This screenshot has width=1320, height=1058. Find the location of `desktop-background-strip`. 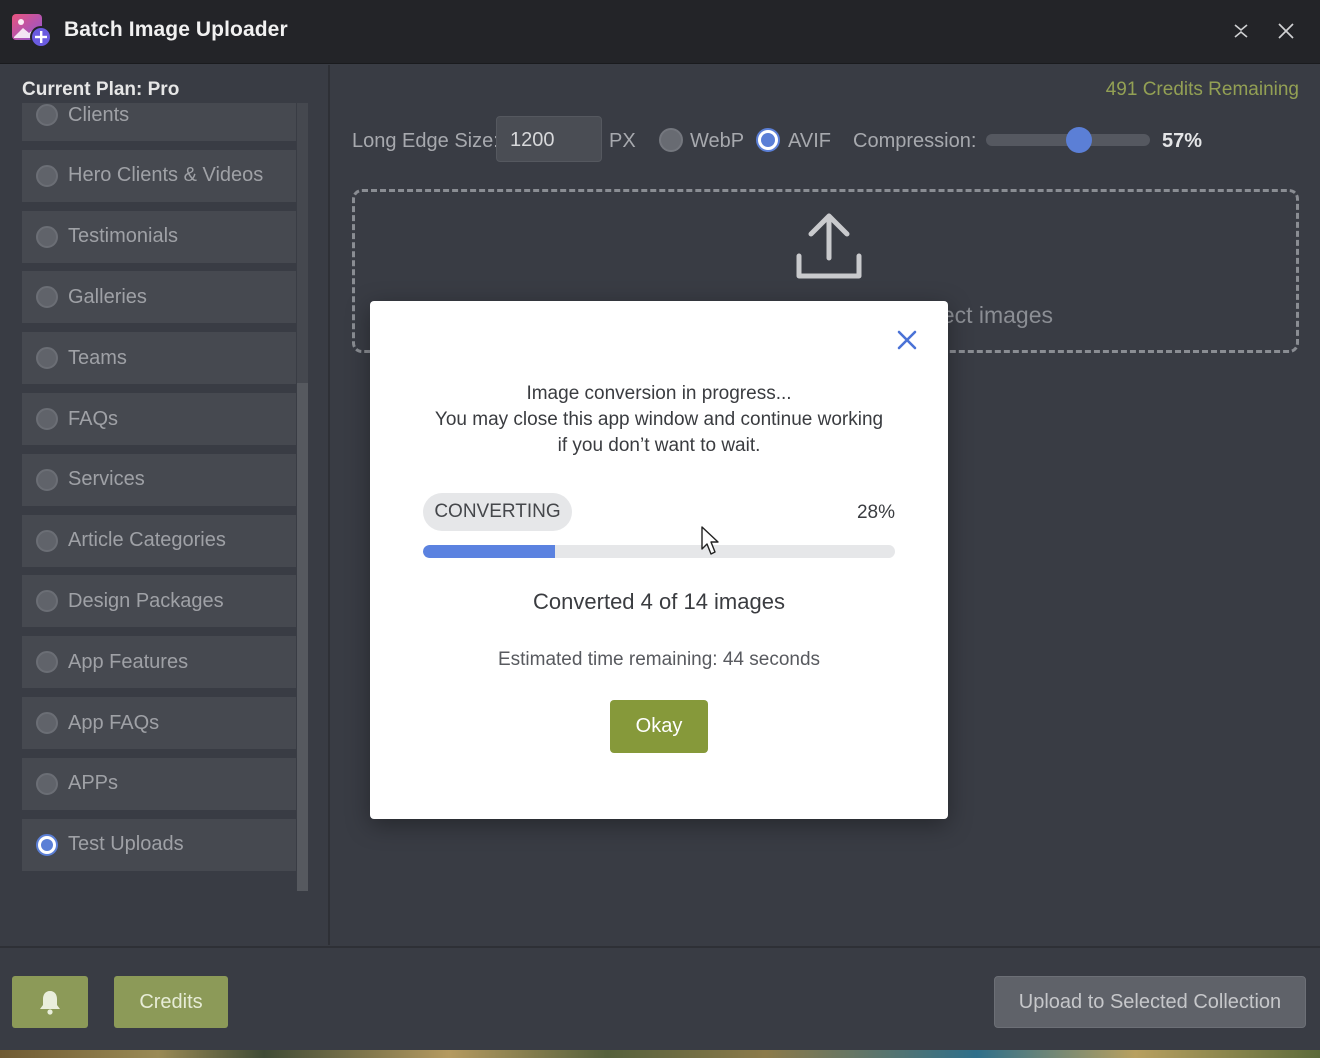

desktop-background-strip is located at coordinates (660, 1054).